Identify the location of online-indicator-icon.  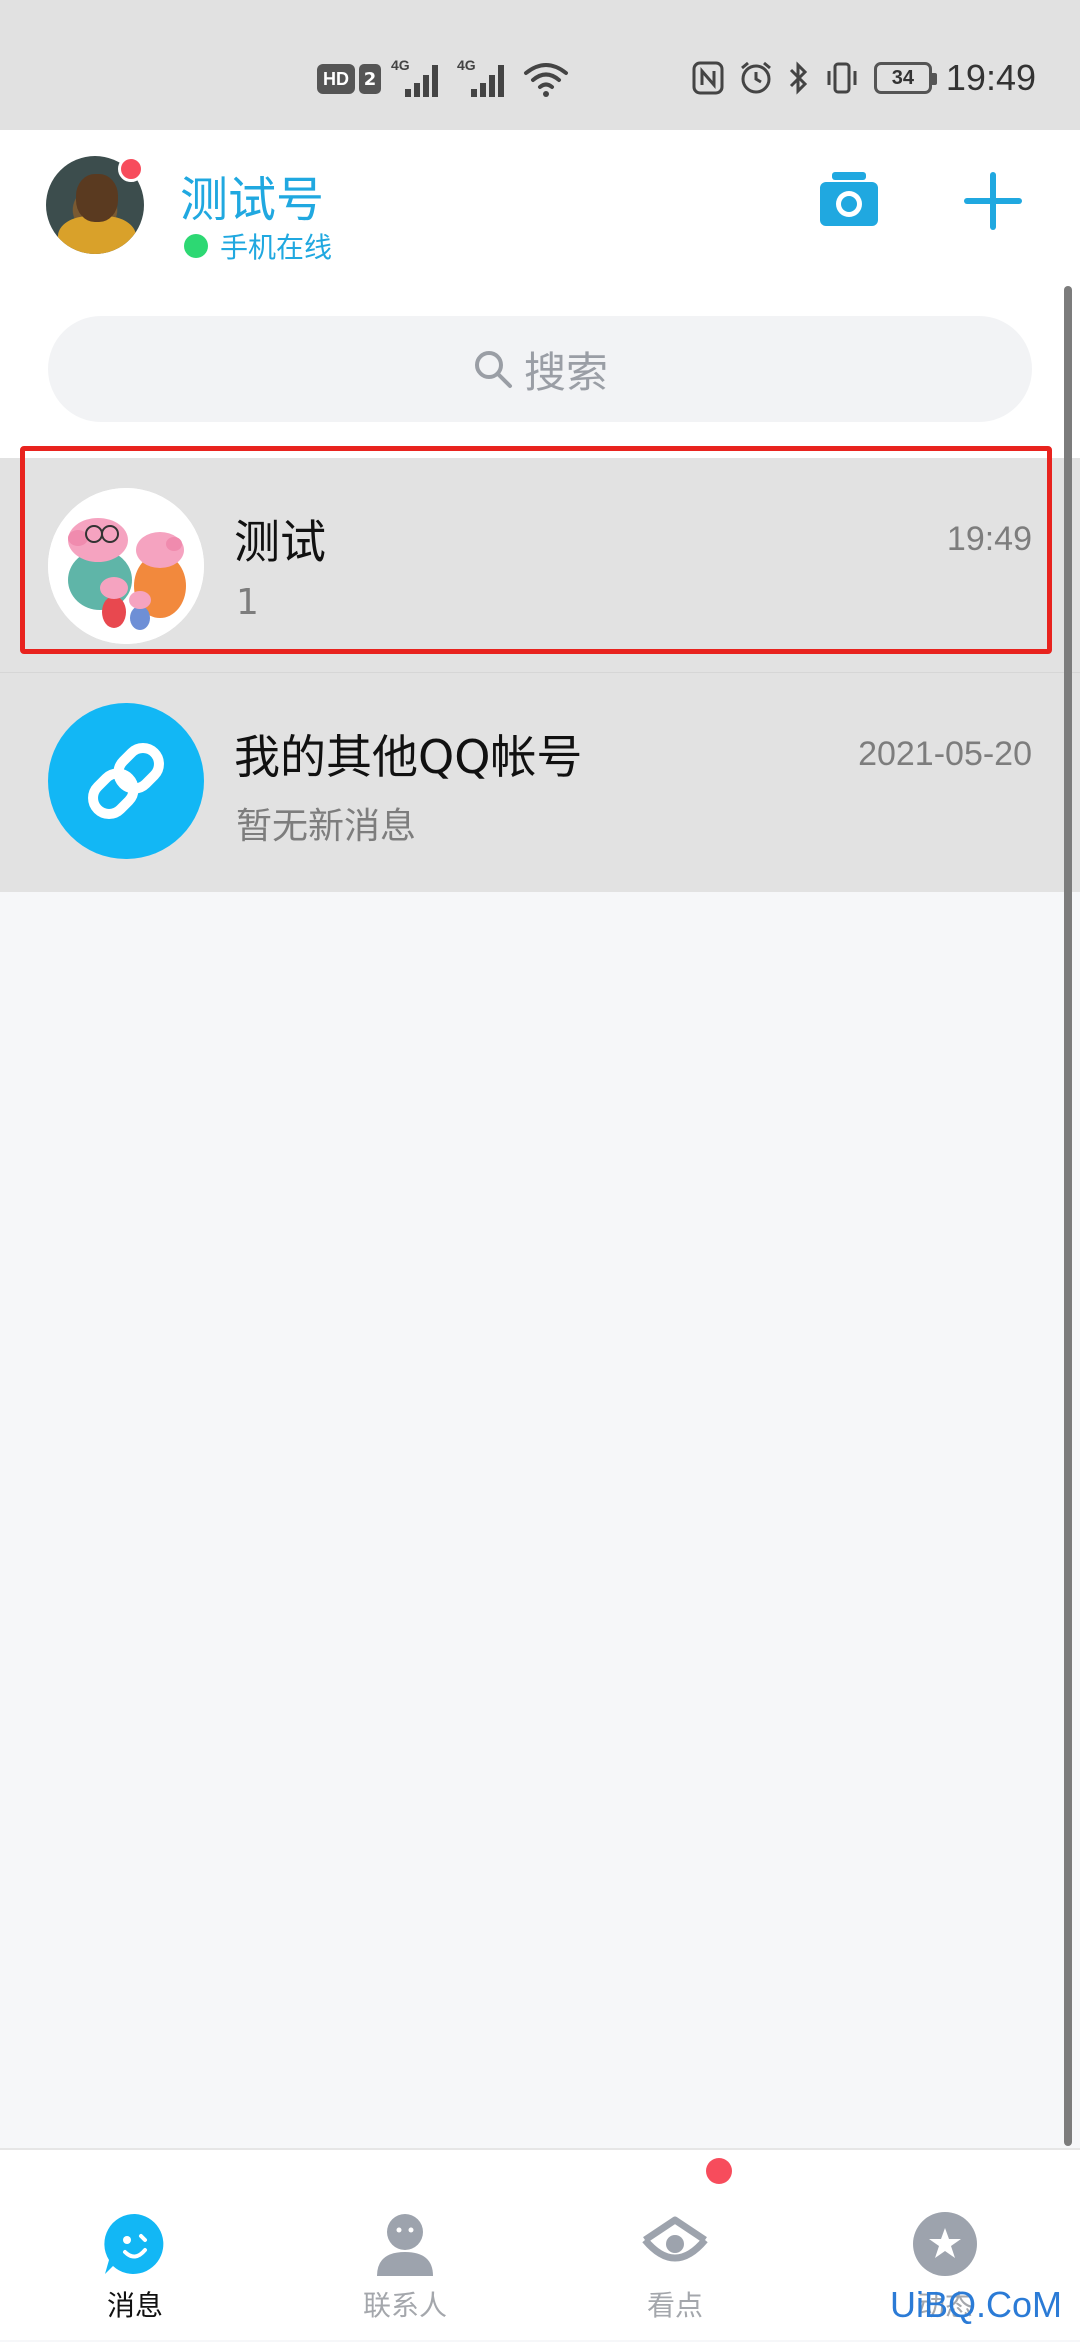
(196, 246).